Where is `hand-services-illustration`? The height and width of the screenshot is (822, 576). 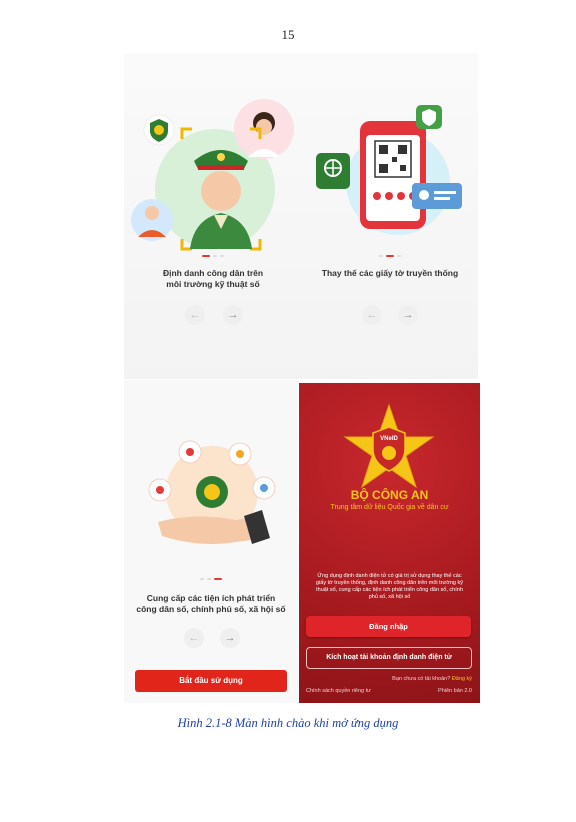
hand-services-illustration is located at coordinates (212, 492).